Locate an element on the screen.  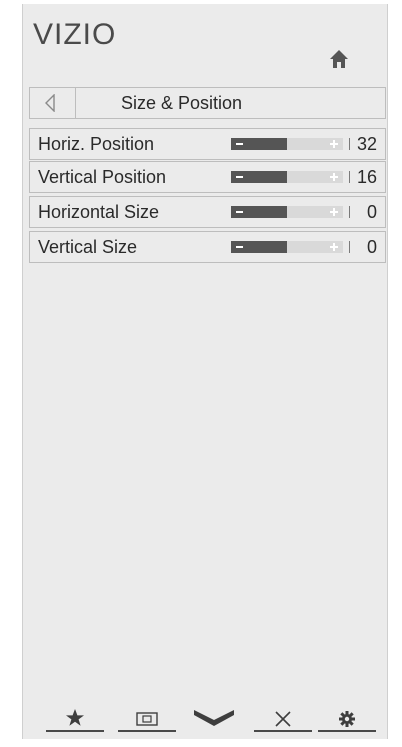
setting-value: 16 is located at coordinates (366, 177).